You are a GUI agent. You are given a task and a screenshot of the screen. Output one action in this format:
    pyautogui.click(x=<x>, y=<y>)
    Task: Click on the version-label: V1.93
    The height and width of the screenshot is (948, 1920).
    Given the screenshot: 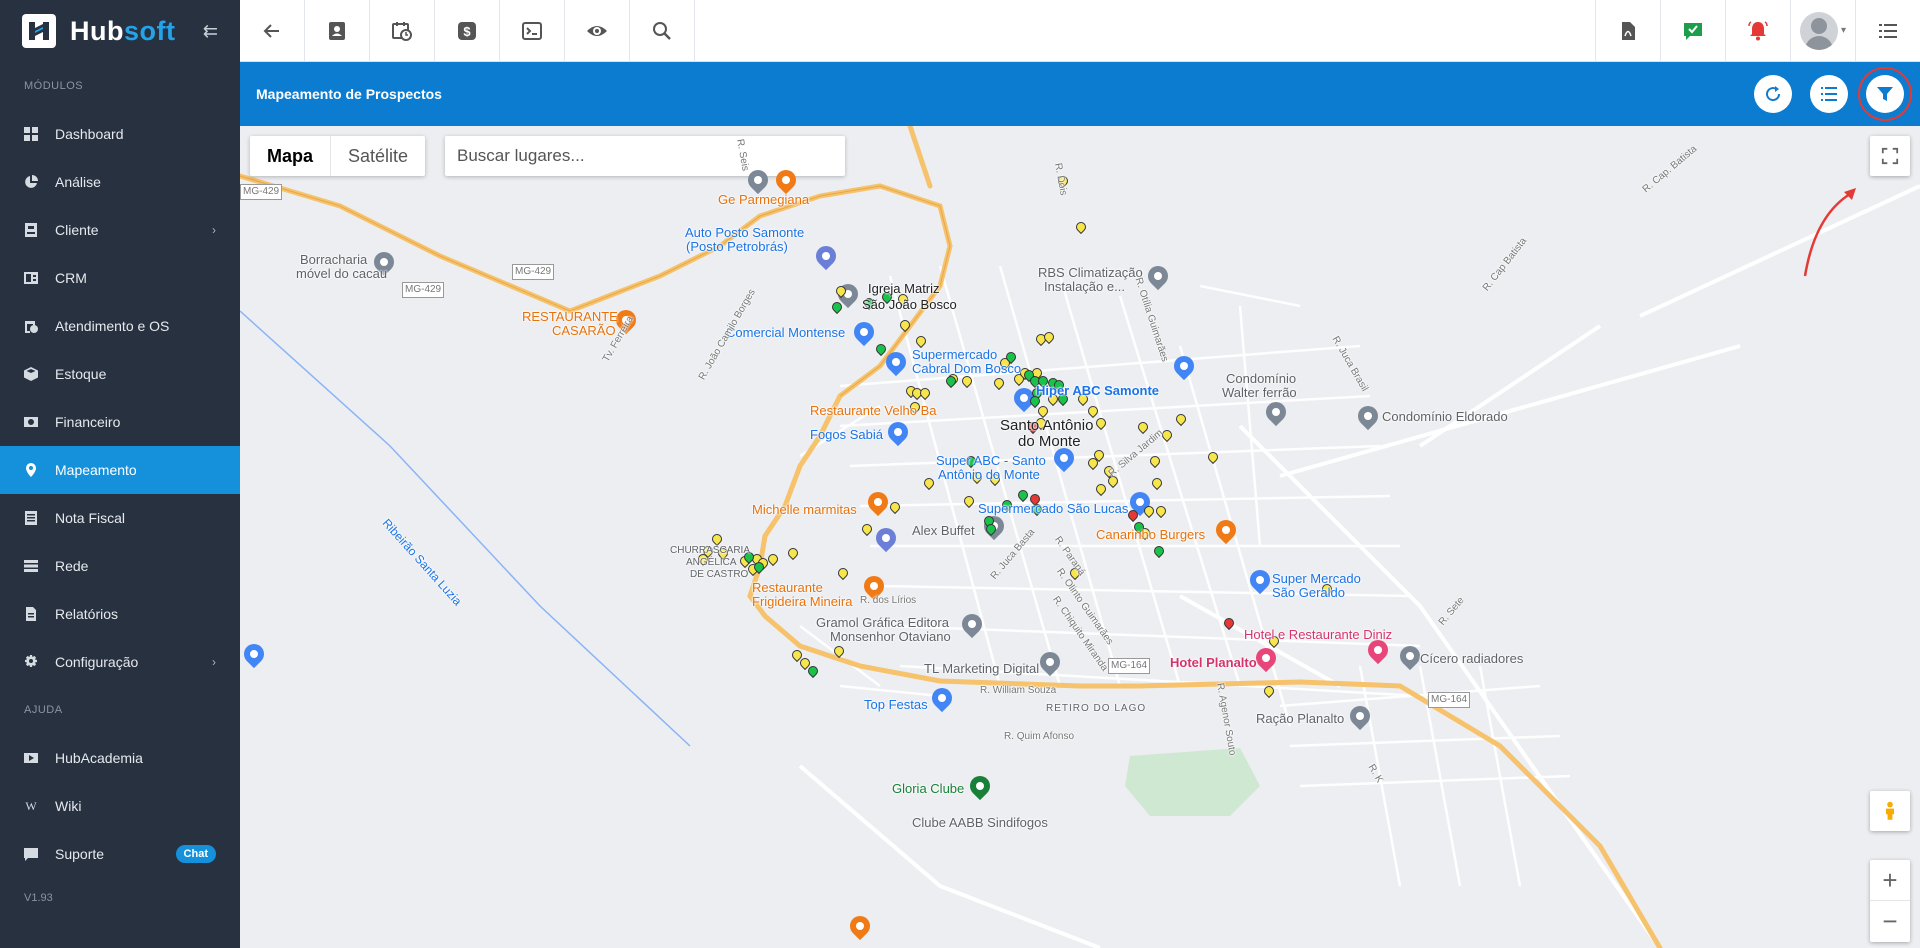 What is the action you would take?
    pyautogui.click(x=38, y=898)
    